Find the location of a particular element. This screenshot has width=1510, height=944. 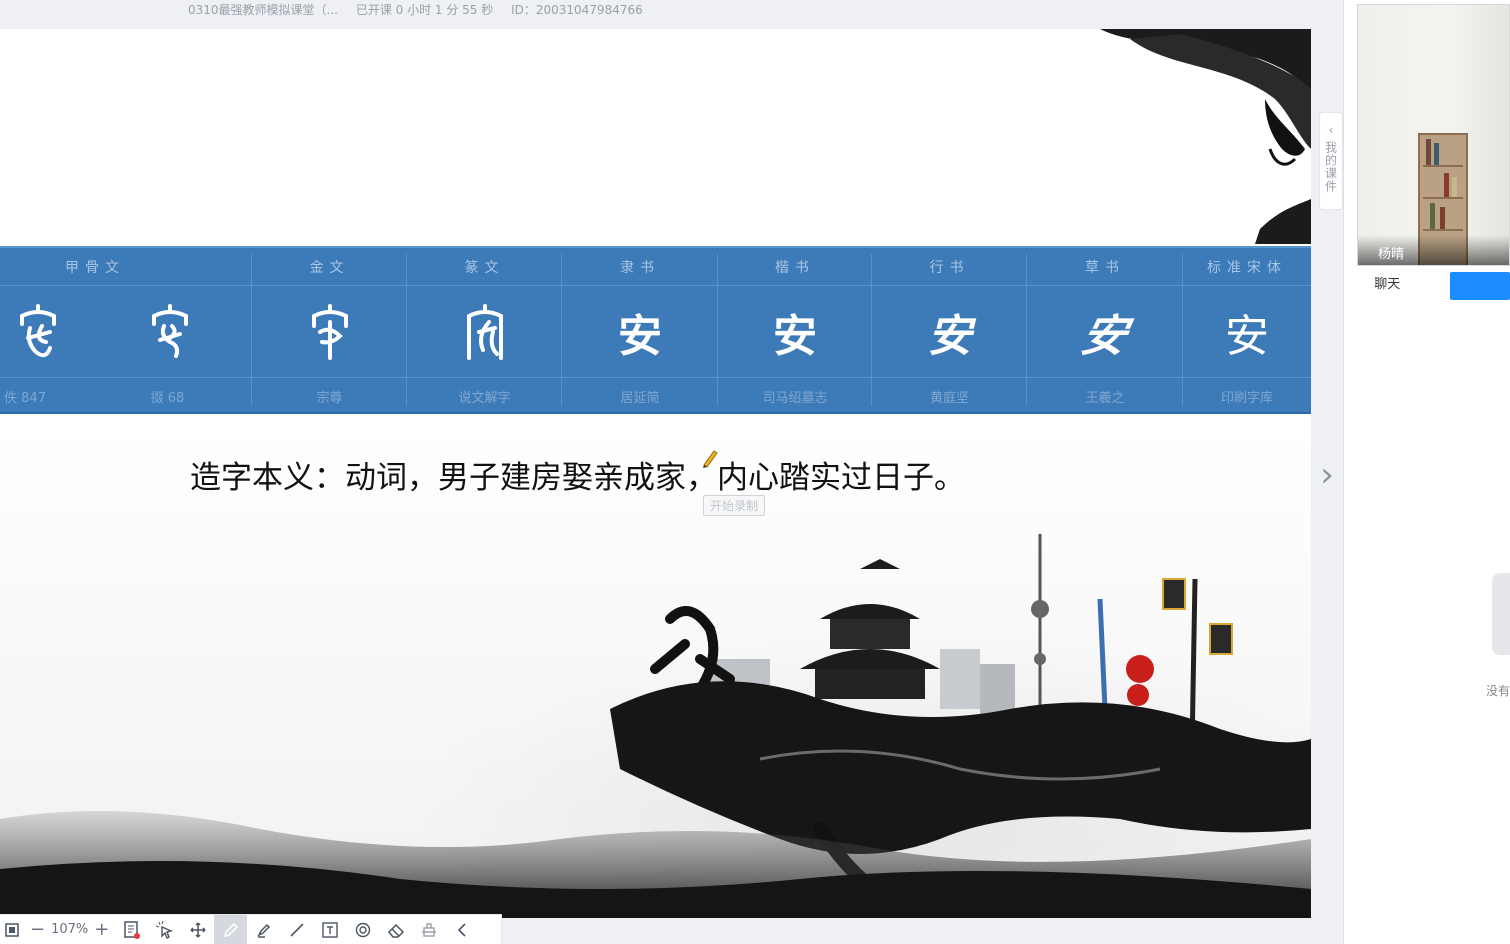

collapse-toolbar-button is located at coordinates (461, 929).